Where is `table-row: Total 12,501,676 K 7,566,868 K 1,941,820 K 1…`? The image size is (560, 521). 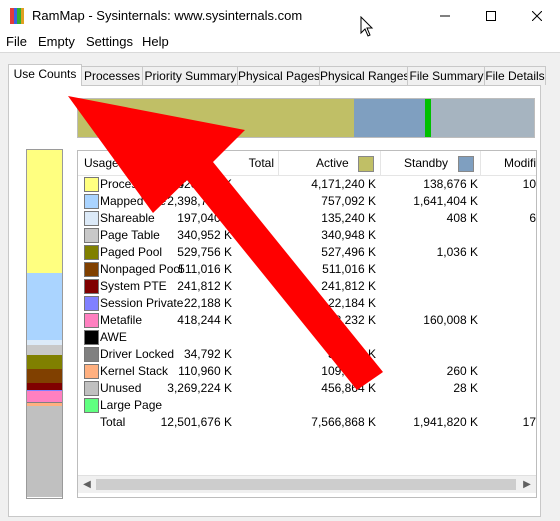
table-row: Total 12,501,676 K 7,566,868 K 1,941,820 K 1… is located at coordinates (307, 422).